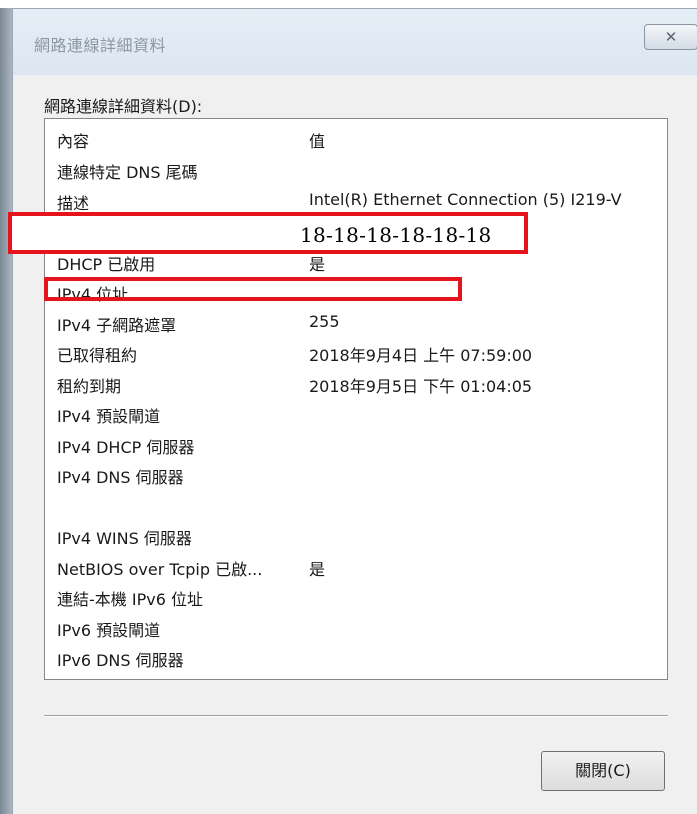 Image resolution: width=697 pixels, height=814 pixels. I want to click on details-group-label: 網路連線詳細資料(D):, so click(123, 106).